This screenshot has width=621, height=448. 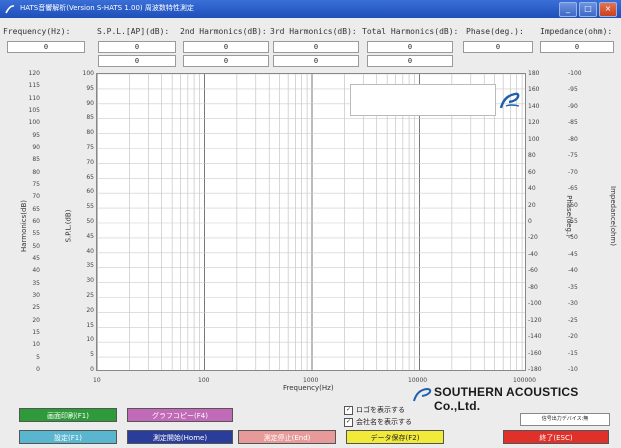 What do you see at coordinates (535, 320) in the screenshot?
I see `phase-tick-label: -120` at bounding box center [535, 320].